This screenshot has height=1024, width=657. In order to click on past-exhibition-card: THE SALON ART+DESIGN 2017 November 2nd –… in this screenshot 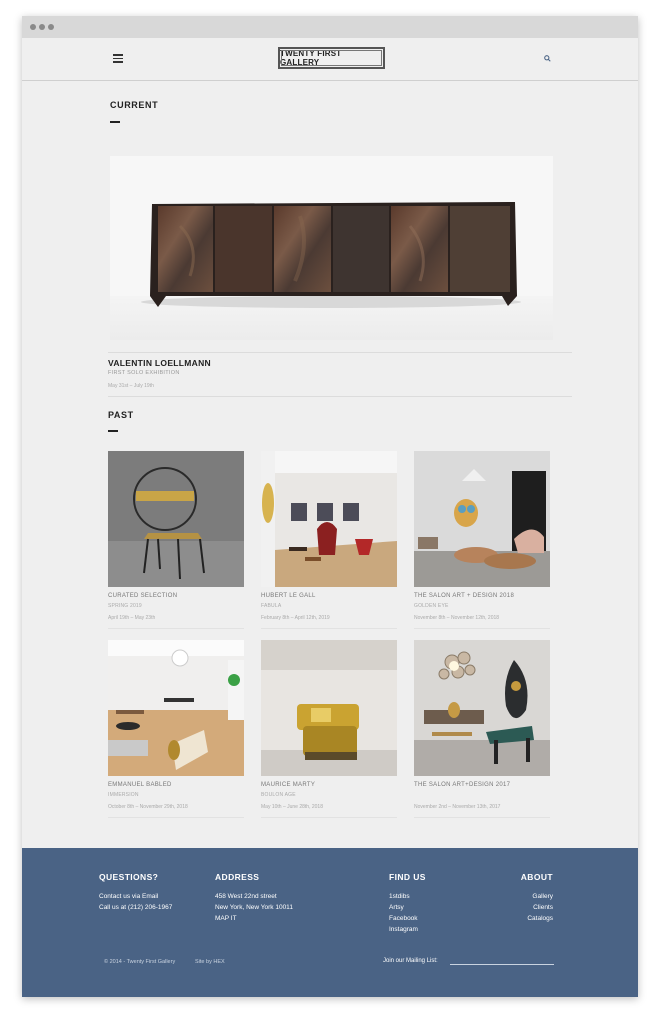, I will do `click(482, 729)`.